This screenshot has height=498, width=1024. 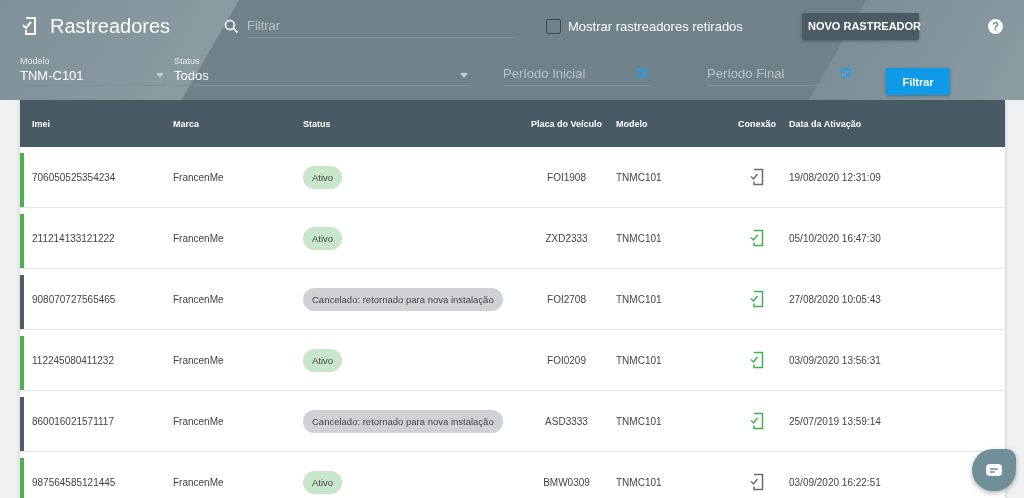 I want to click on column-header: Status, so click(x=317, y=123).